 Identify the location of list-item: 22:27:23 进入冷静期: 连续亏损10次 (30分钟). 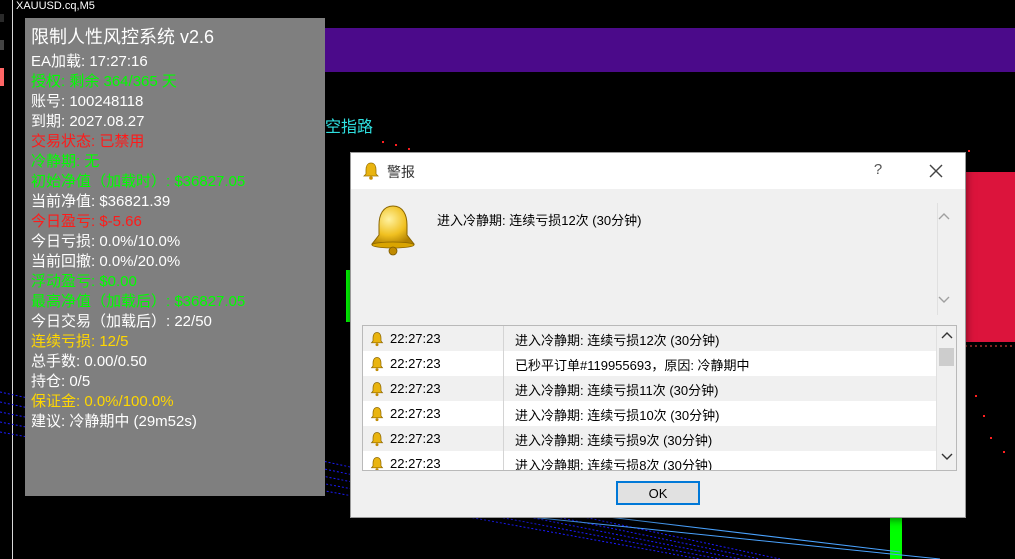
(649, 413).